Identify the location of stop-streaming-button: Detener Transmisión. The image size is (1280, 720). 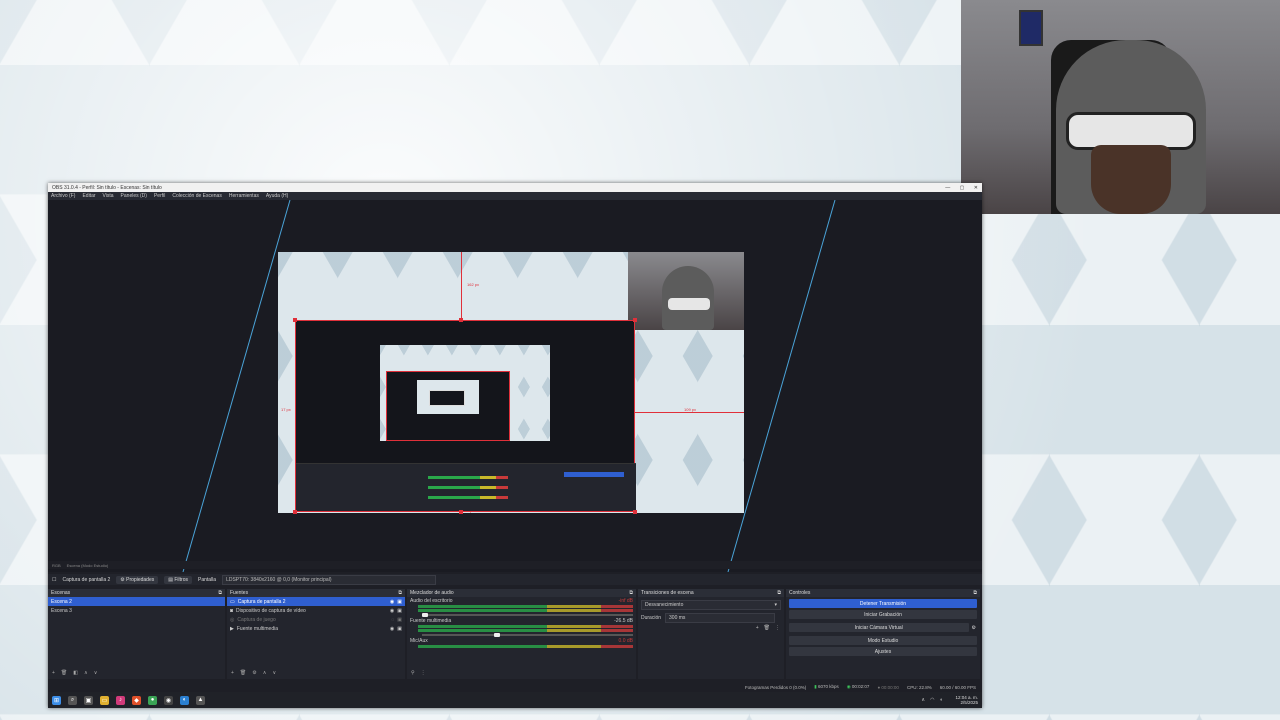
(883, 603).